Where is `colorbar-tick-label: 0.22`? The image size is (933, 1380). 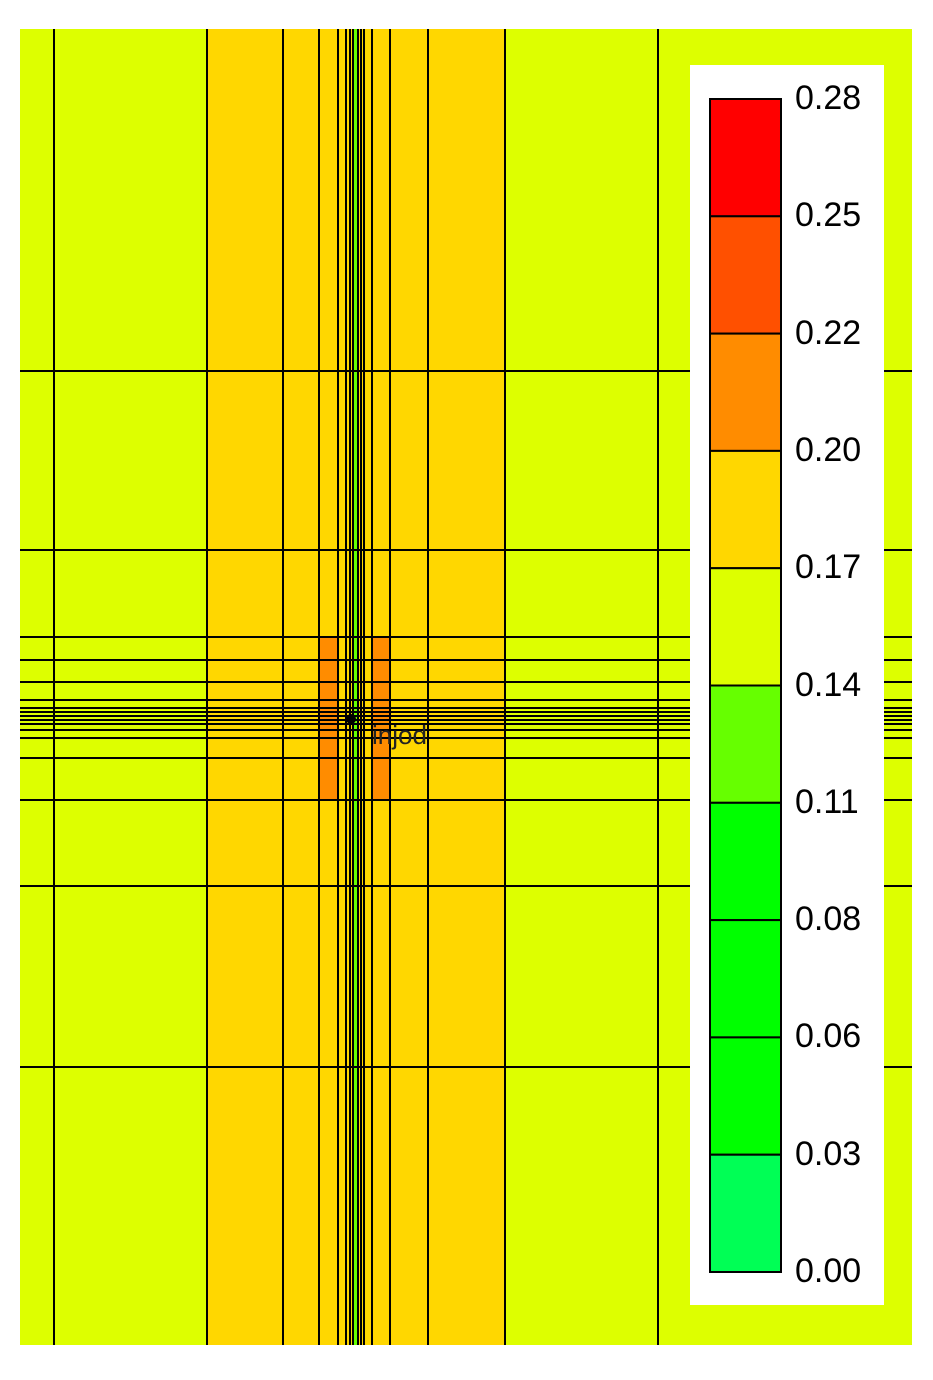
colorbar-tick-label: 0.22 is located at coordinates (828, 332).